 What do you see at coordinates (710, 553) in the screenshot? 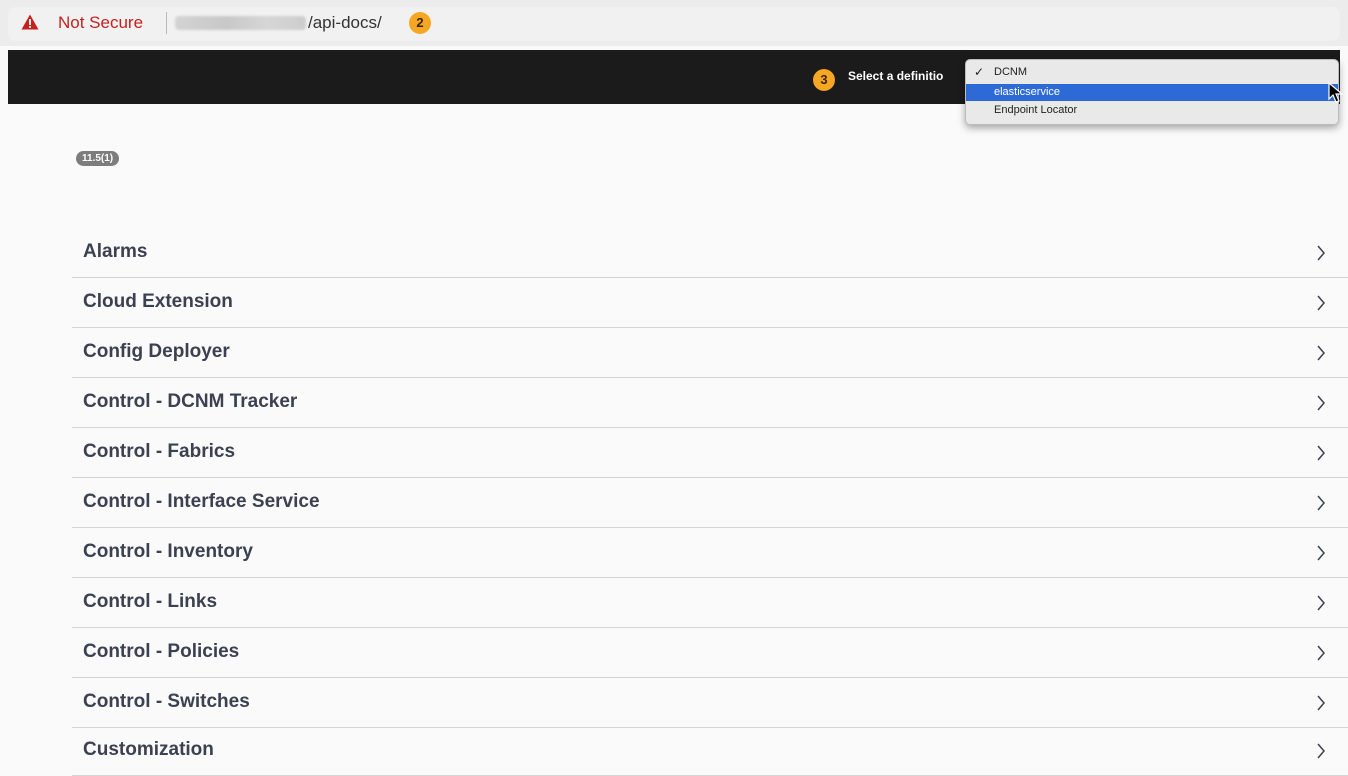
I see `api-group-row: Control - Inventory` at bounding box center [710, 553].